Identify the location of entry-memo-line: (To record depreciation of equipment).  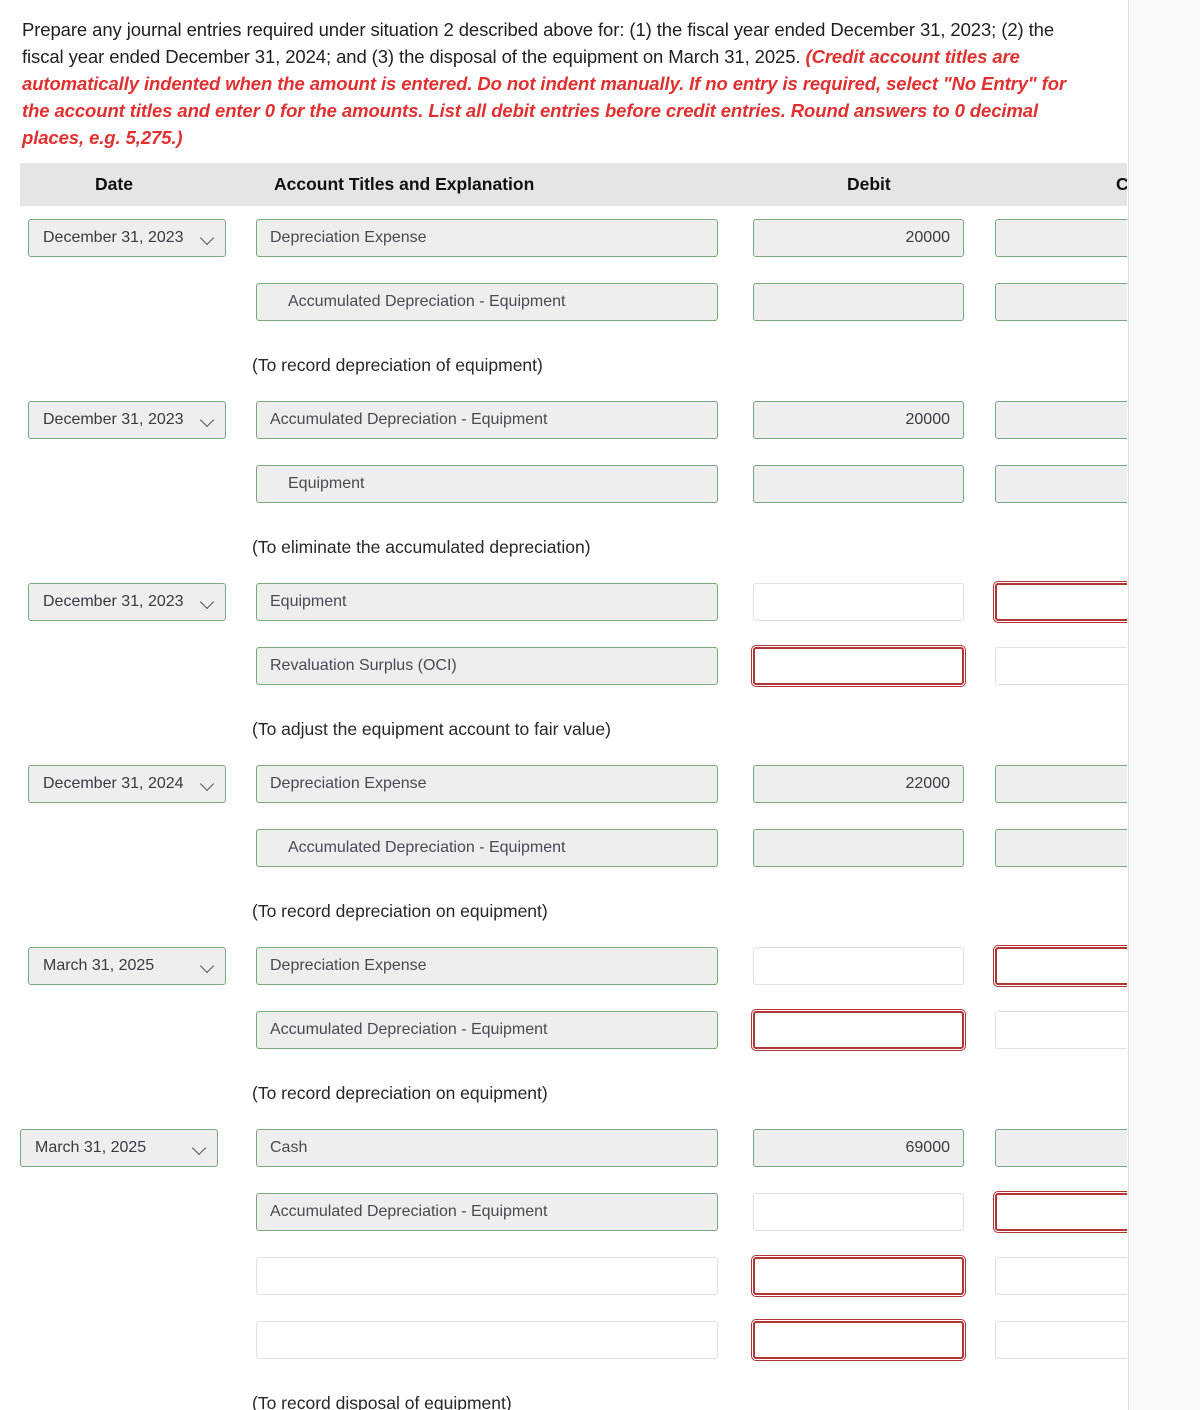
(397, 365).